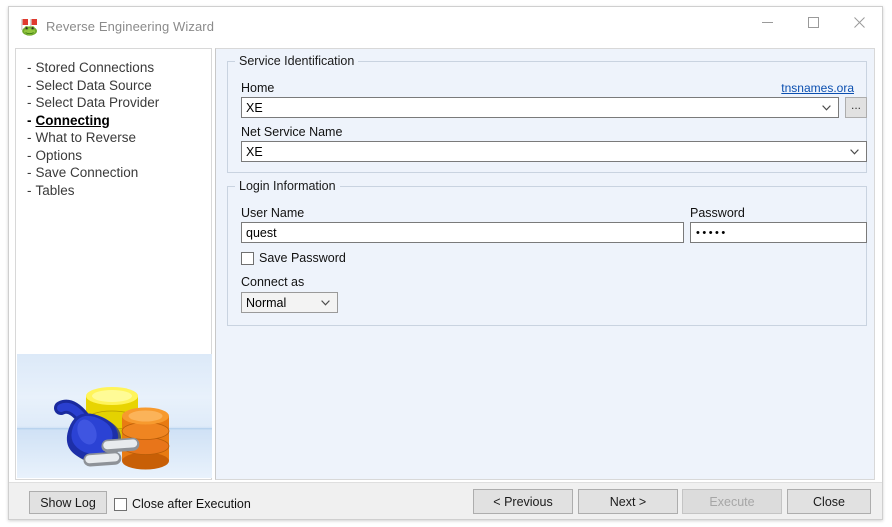  Describe the element at coordinates (817, 88) in the screenshot. I see `tnsnames-ora-link: tnsnames.ora` at that location.